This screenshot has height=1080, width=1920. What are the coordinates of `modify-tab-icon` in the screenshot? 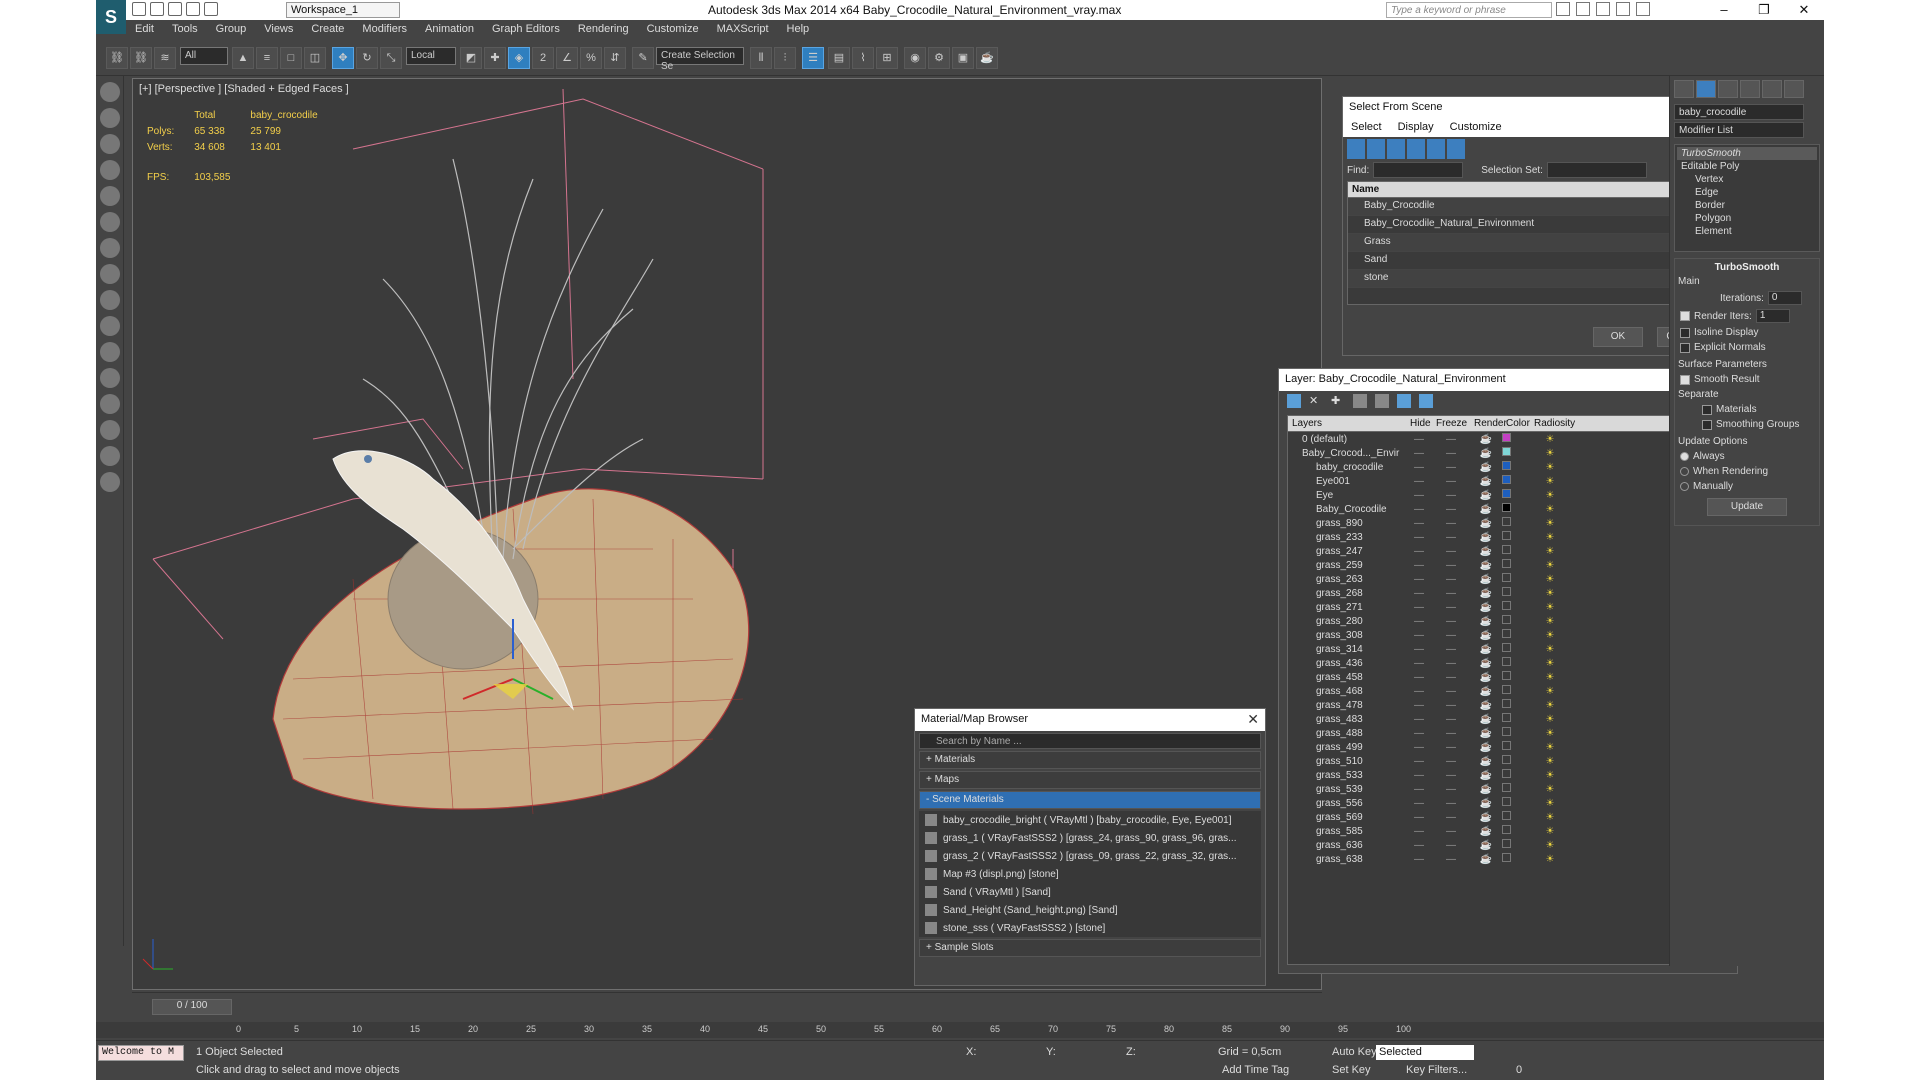 It's located at (1706, 89).